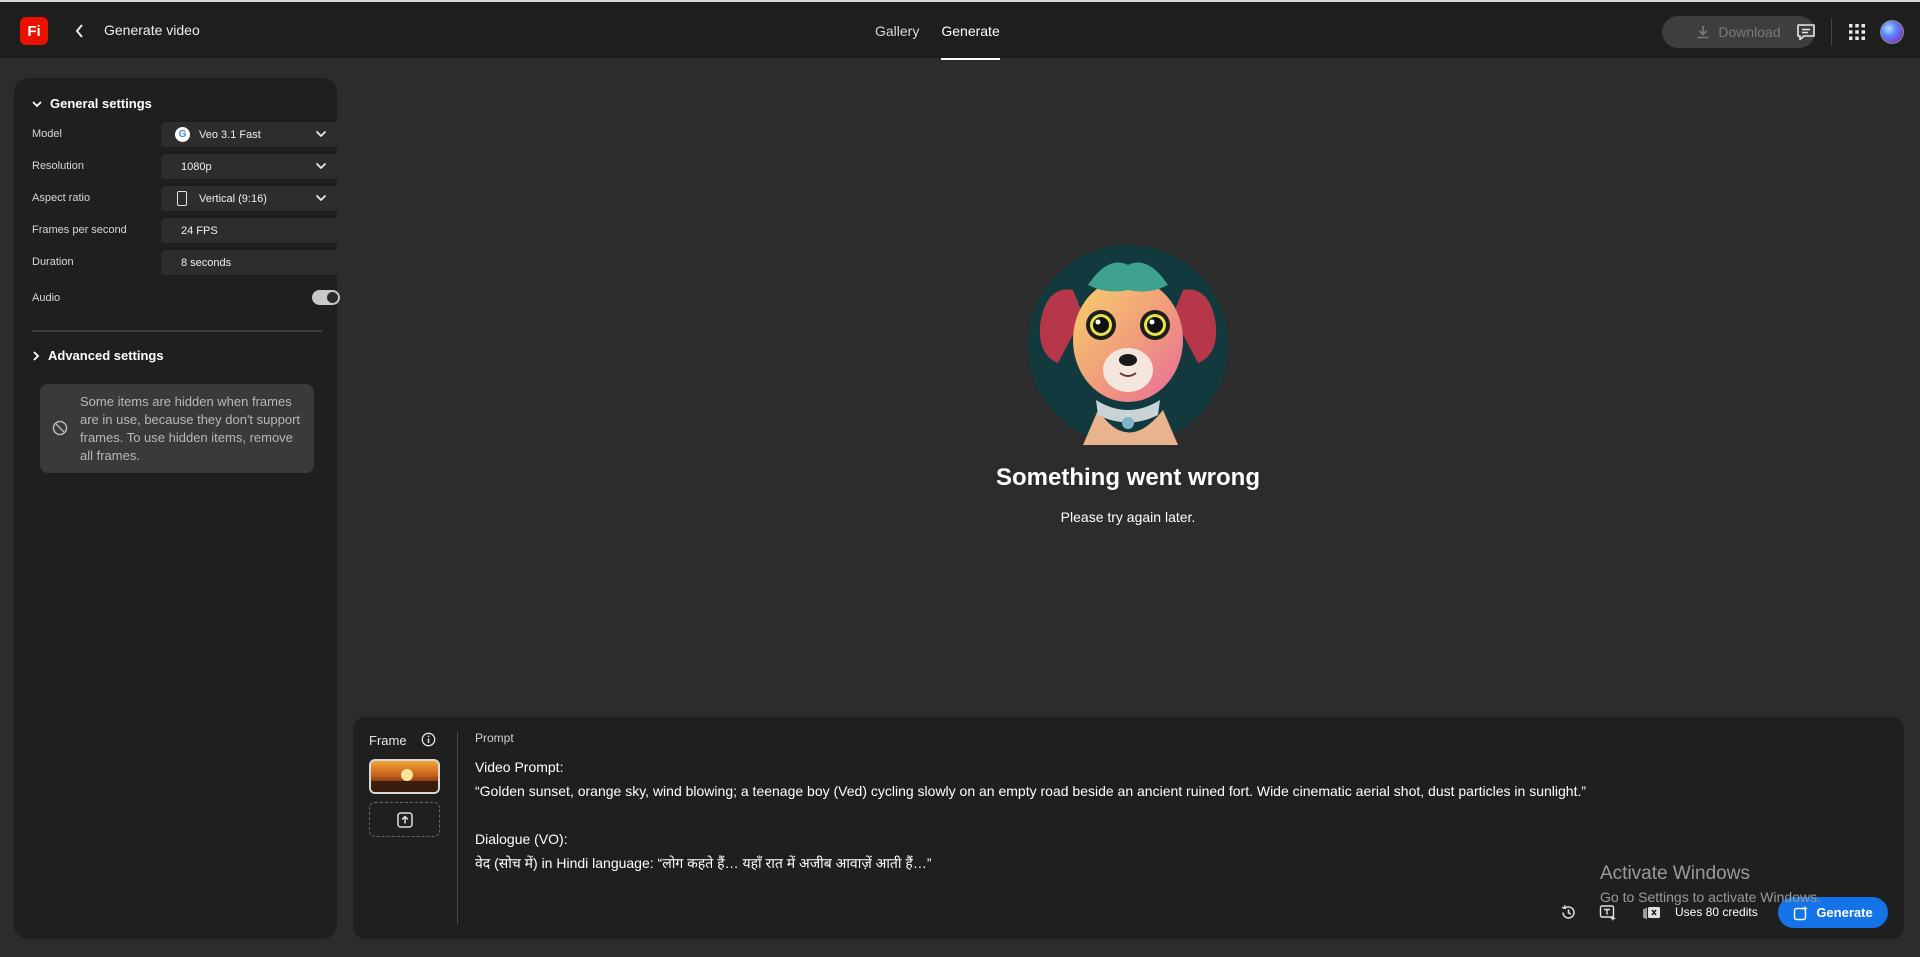 Image resolution: width=1920 pixels, height=957 pixels. Describe the element at coordinates (897, 31) in the screenshot. I see `tab-gallery: Gallery` at that location.